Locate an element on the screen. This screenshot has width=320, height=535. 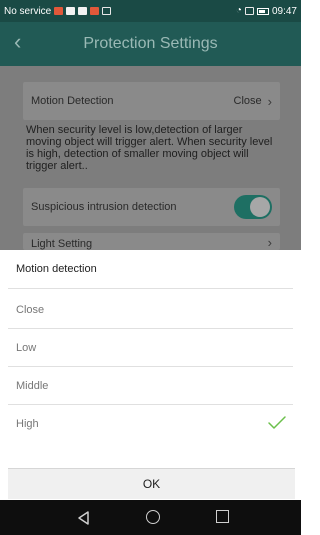
option-high: High is located at coordinates (151, 423).